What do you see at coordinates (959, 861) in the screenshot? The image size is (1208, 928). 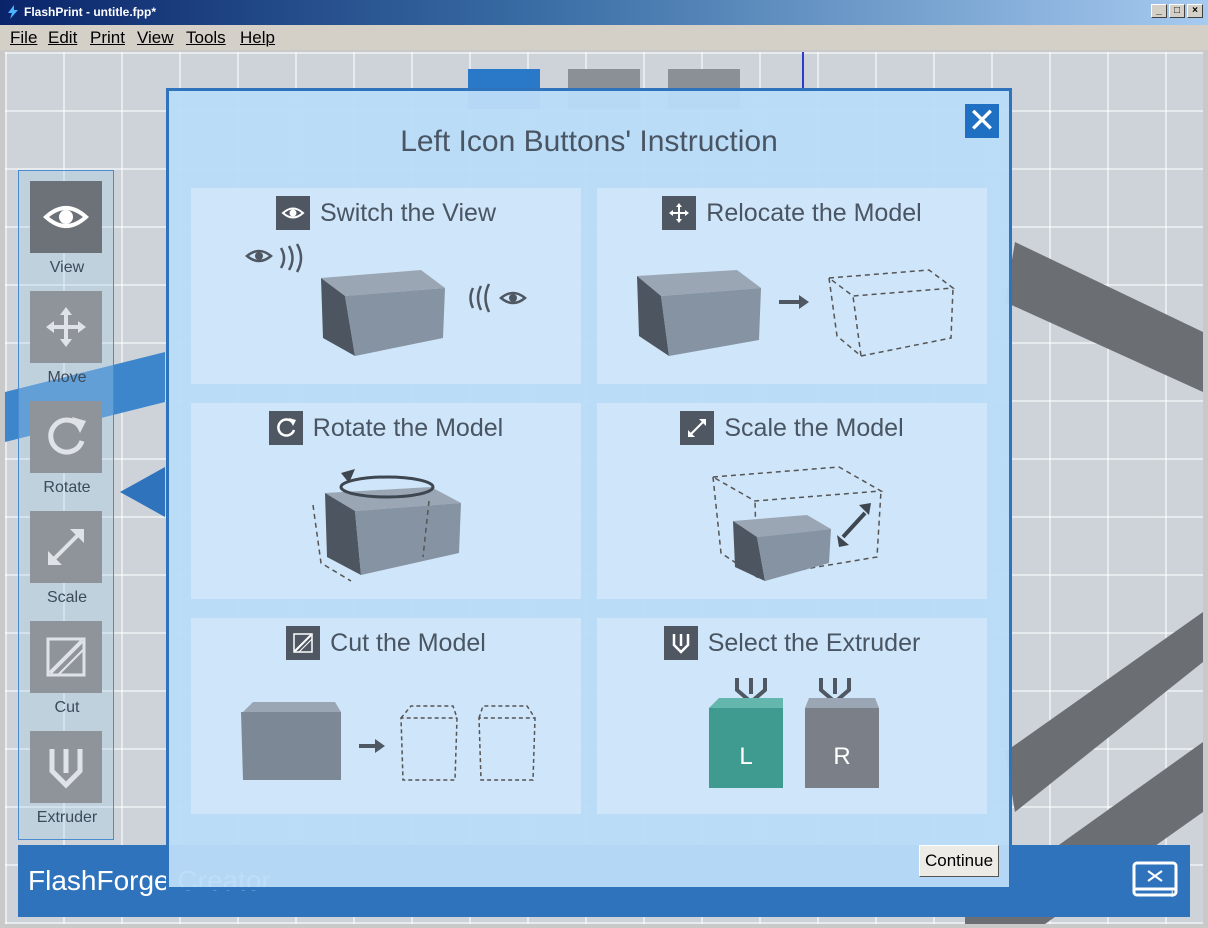 I see `continue-button: Continue` at bounding box center [959, 861].